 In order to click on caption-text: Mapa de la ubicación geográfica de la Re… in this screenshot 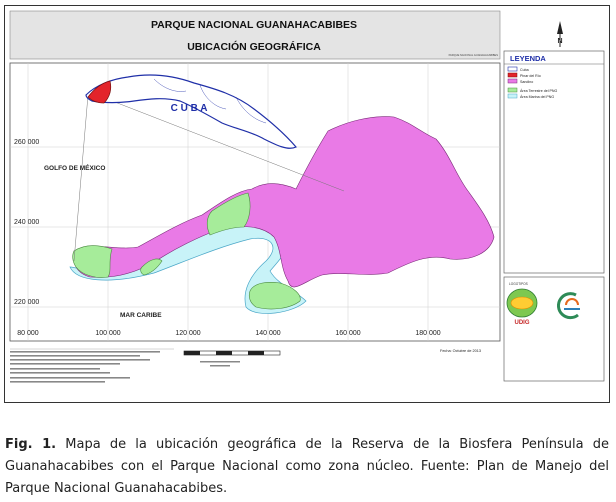, I will do `click(307, 466)`.